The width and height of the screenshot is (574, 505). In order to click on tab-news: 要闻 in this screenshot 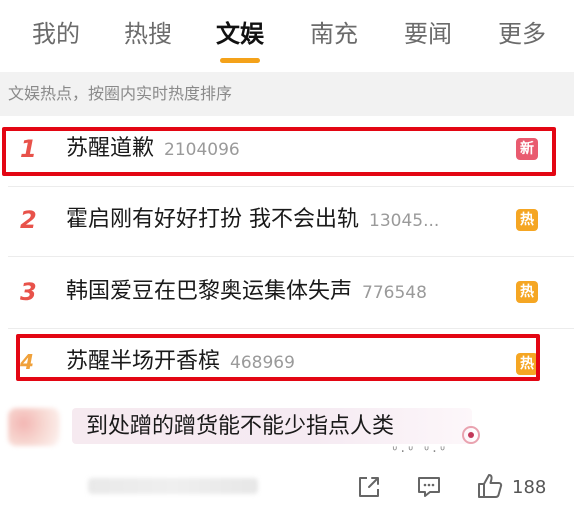, I will do `click(428, 34)`.